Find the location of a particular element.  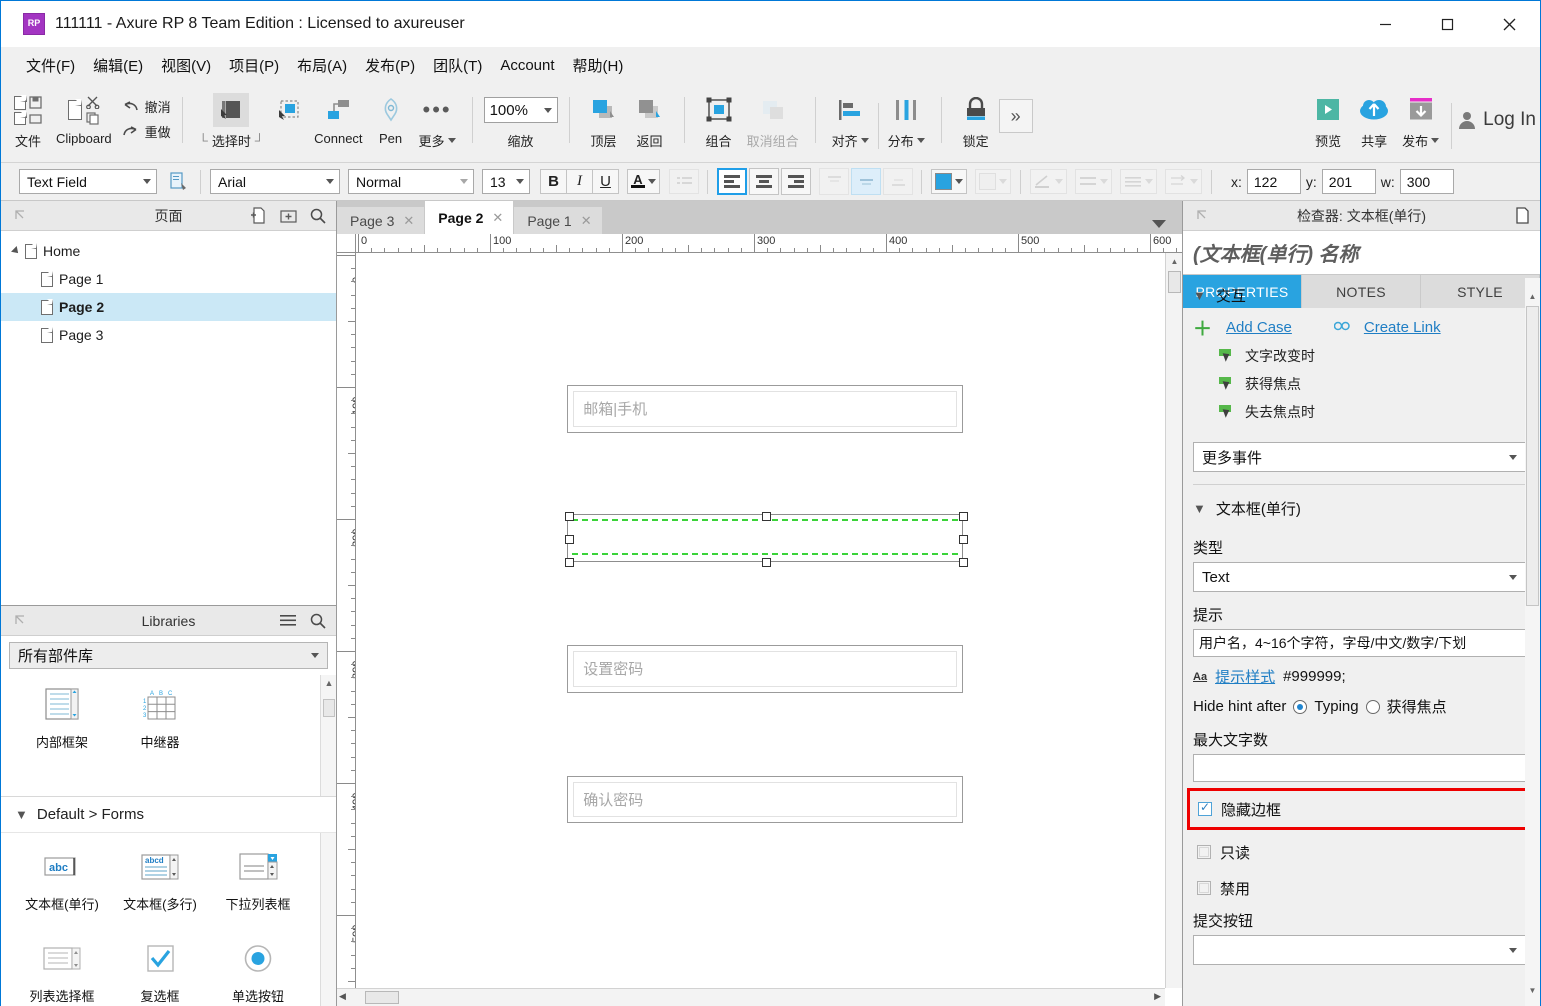

valign-middle-button is located at coordinates (866, 181).